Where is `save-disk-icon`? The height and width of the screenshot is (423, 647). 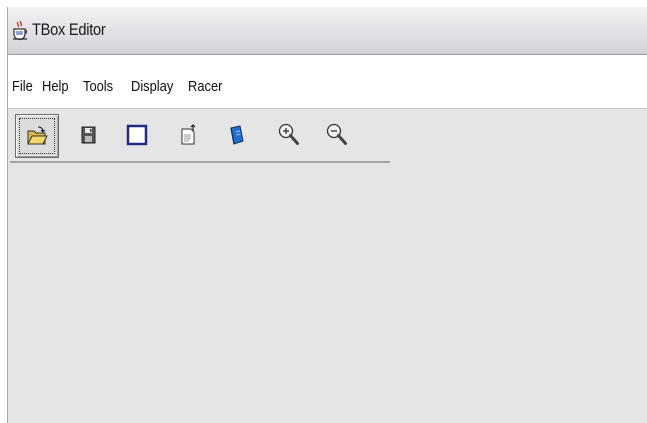 save-disk-icon is located at coordinates (89, 135).